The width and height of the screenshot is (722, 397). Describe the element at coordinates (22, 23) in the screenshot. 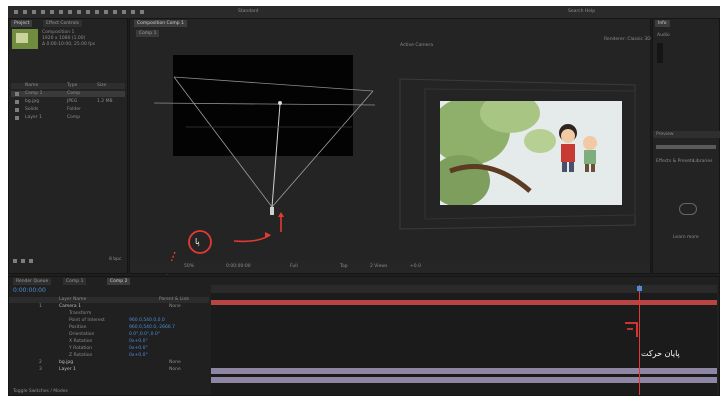

I see `tab-project: Project` at that location.